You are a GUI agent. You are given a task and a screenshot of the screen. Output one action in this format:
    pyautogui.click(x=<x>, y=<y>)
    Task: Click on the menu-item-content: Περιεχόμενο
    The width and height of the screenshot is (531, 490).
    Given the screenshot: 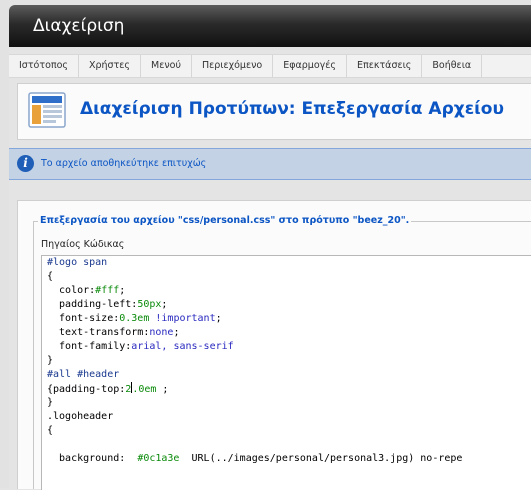 What is the action you would take?
    pyautogui.click(x=233, y=66)
    